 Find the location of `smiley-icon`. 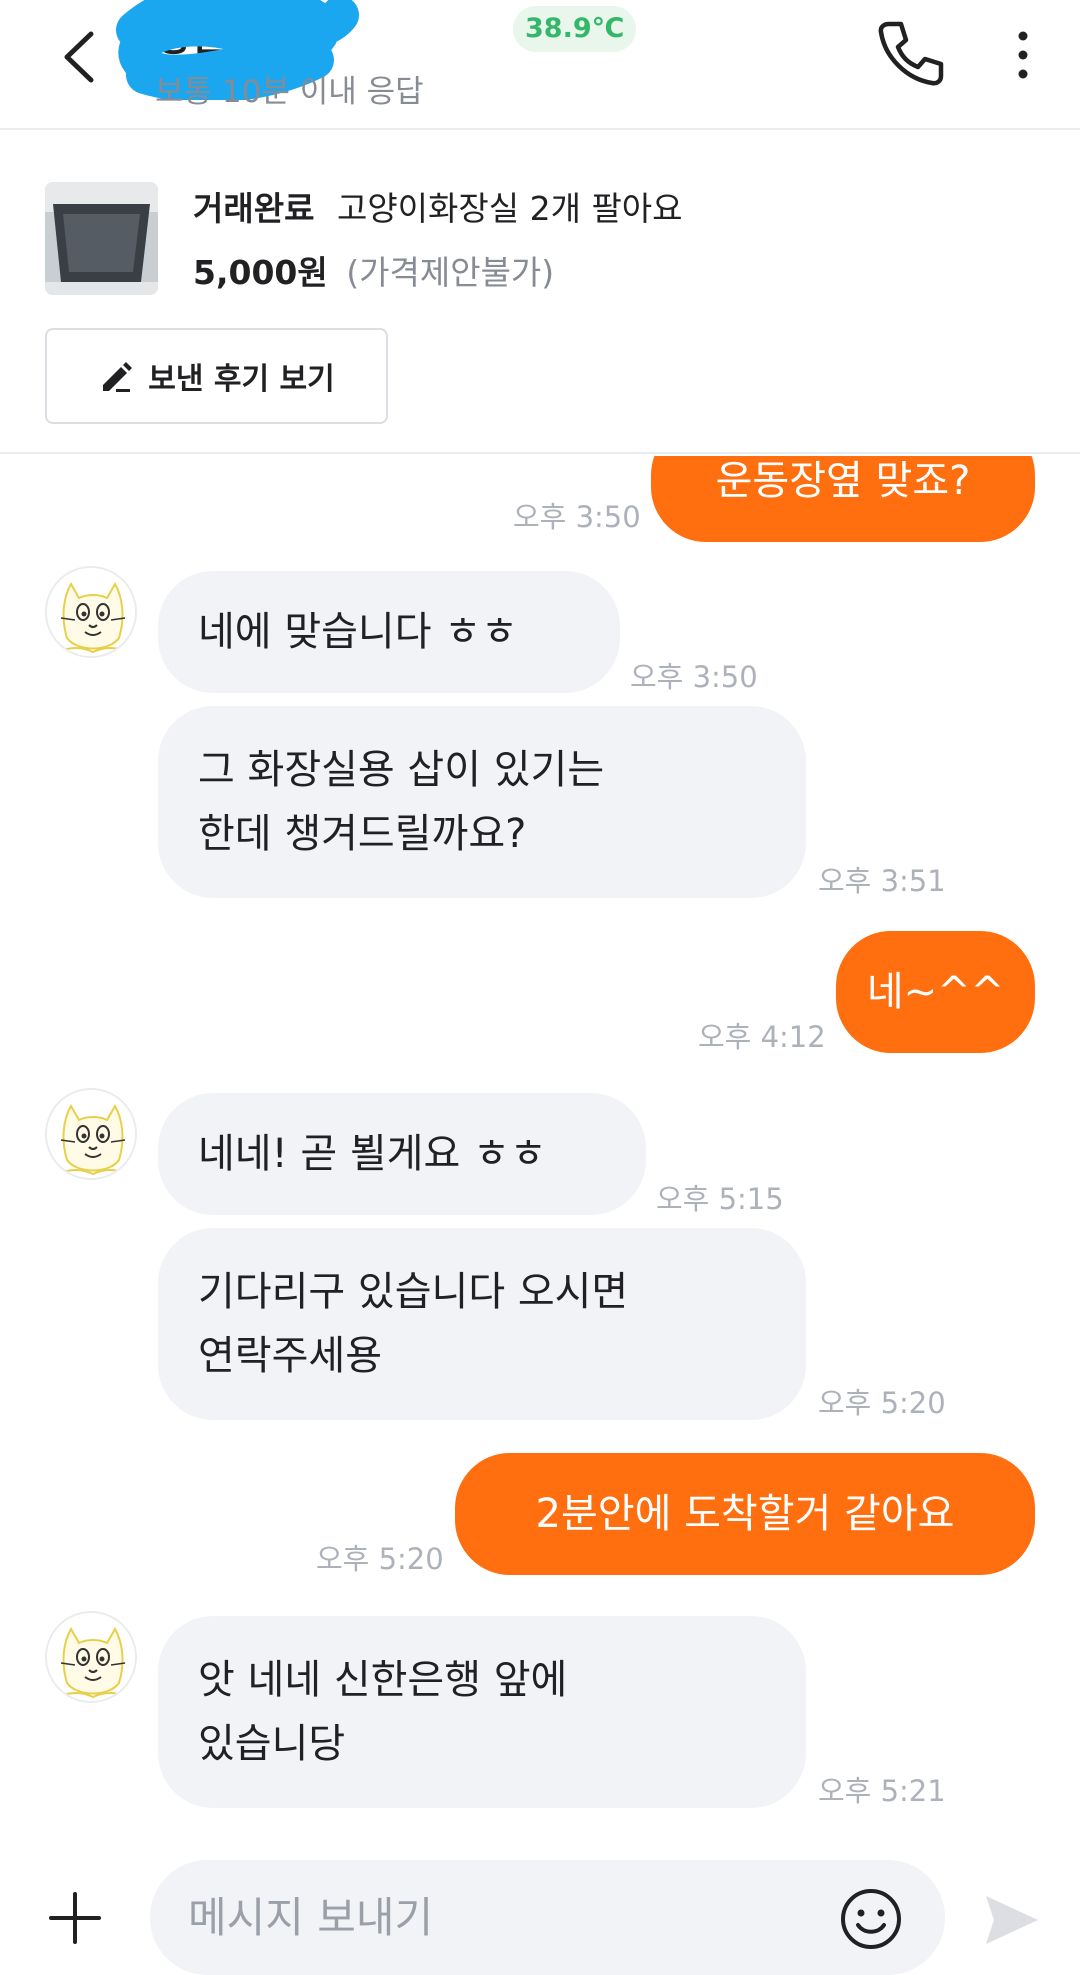

smiley-icon is located at coordinates (871, 1919).